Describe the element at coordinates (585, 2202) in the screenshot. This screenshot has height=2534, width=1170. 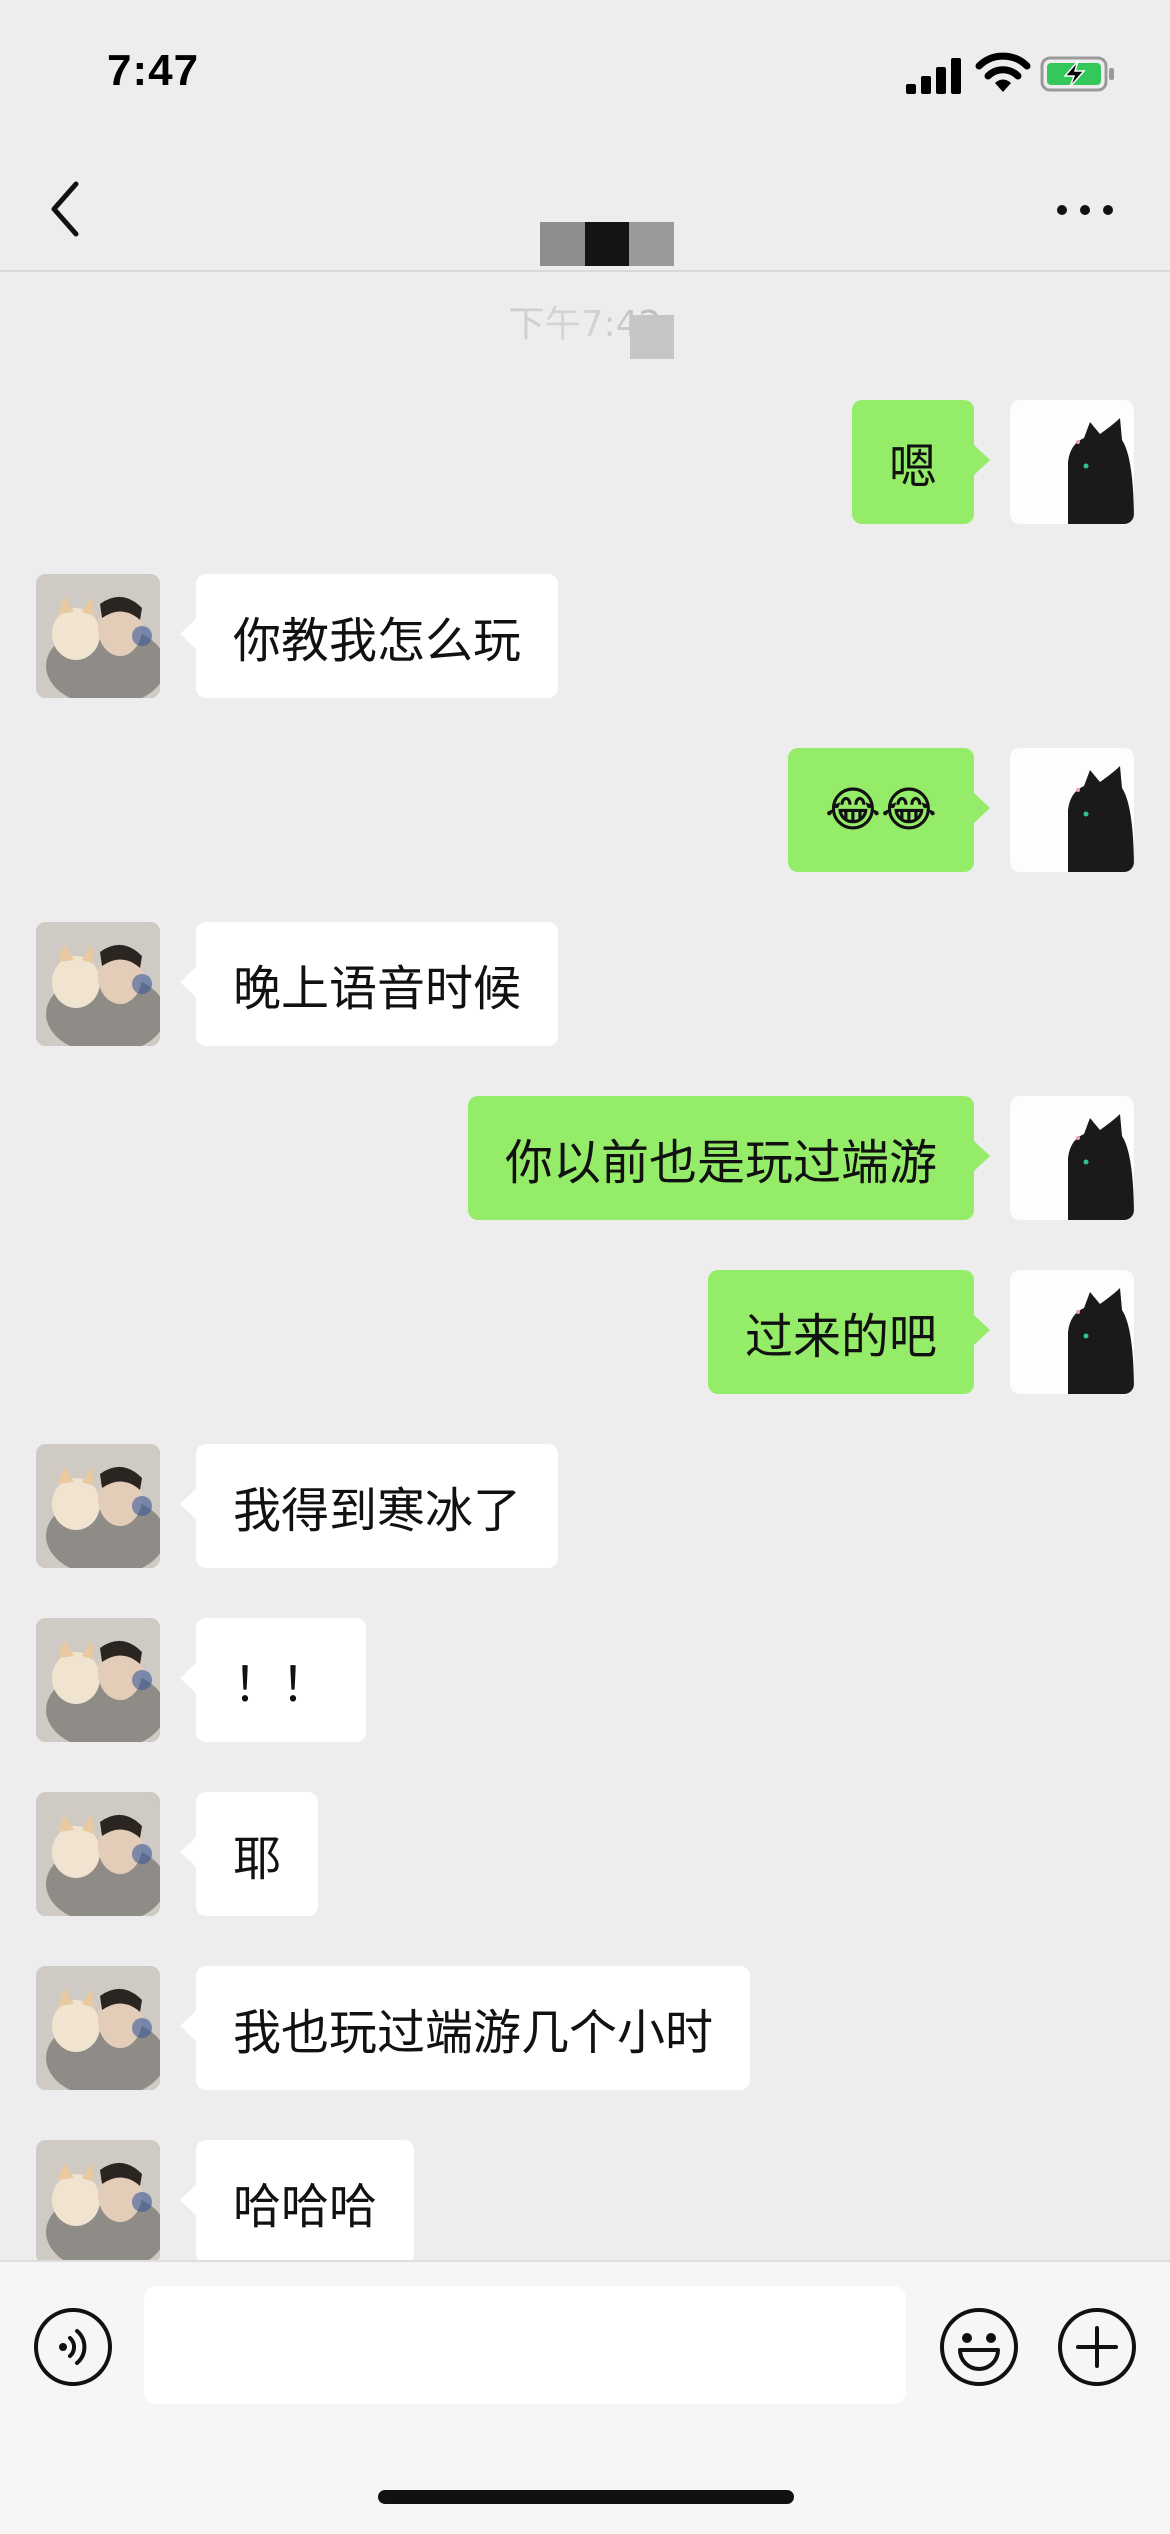
I see `message-incoming: 哈哈哈` at that location.